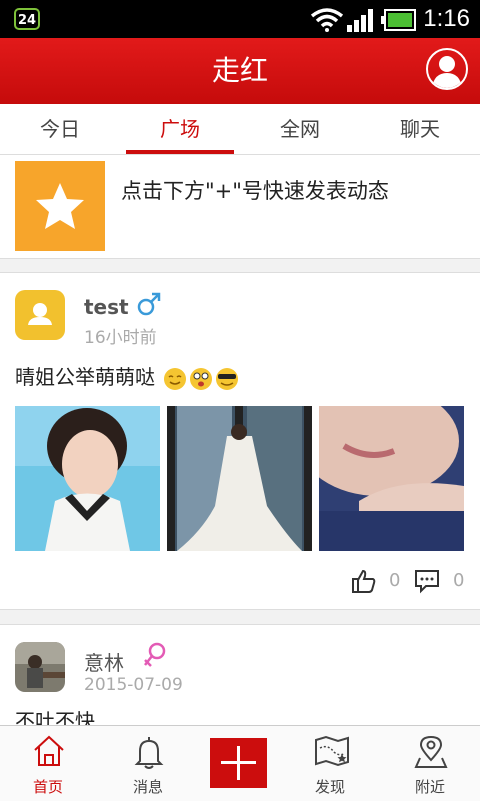 This screenshot has height=801, width=480. Describe the element at coordinates (240, 674) in the screenshot. I see `feed-post: 意林 2015-07-09 不吐不快` at that location.